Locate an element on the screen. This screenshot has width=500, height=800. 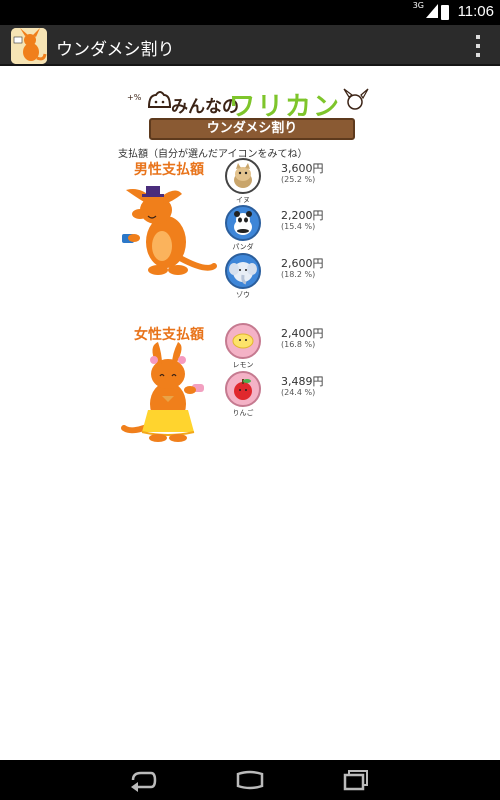
elephant-percent: (18.2 %) is located at coordinates (298, 274).